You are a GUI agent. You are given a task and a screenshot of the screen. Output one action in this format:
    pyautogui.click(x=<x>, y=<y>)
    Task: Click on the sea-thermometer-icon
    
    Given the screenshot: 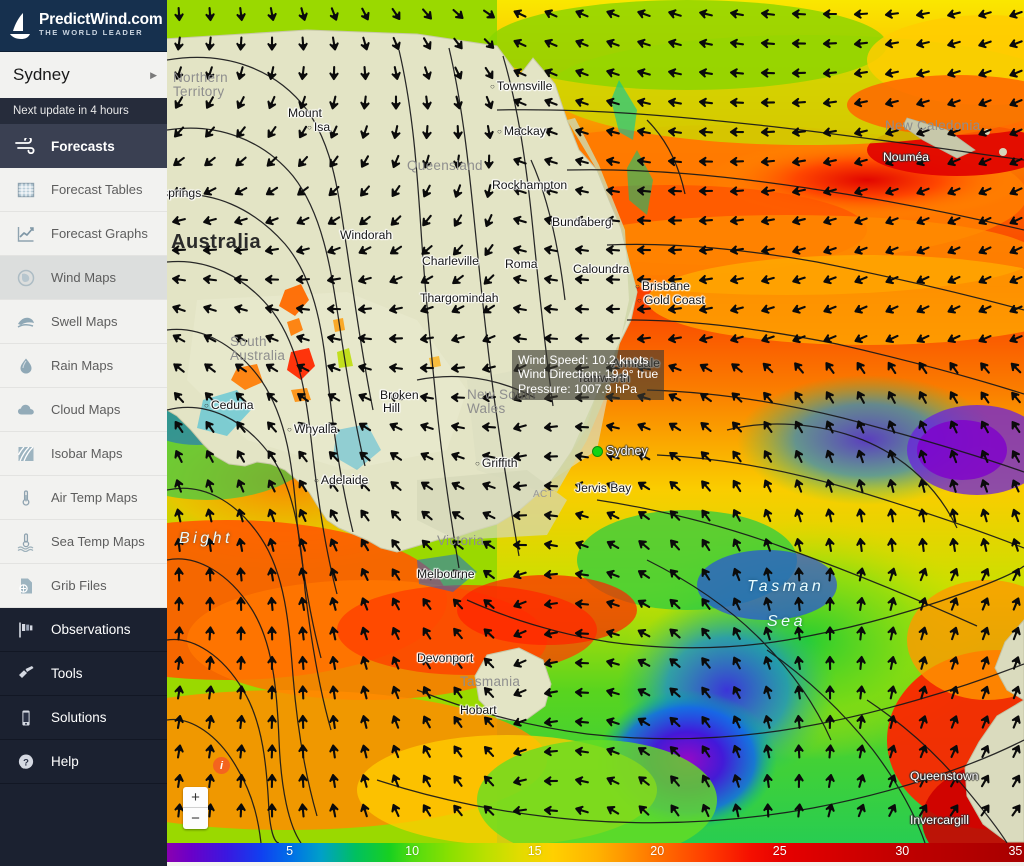 What is the action you would take?
    pyautogui.click(x=26, y=542)
    